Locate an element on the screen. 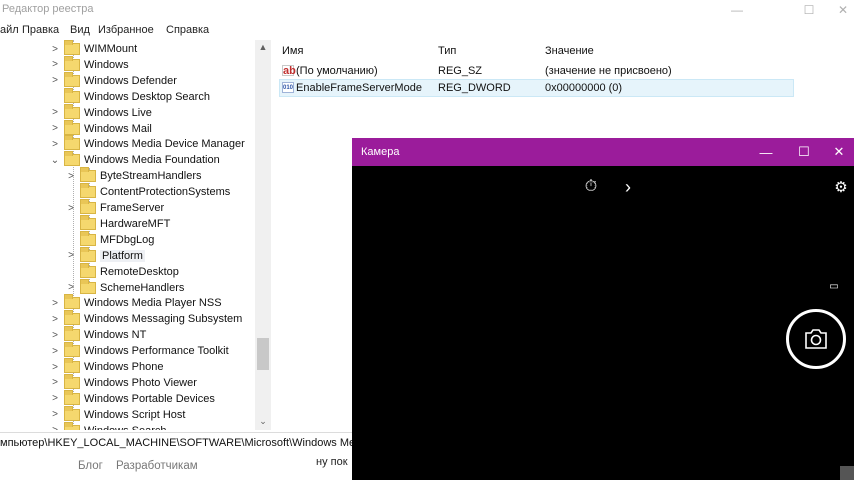  tree-item: > Windows Performance Toolkit is located at coordinates (139, 350).